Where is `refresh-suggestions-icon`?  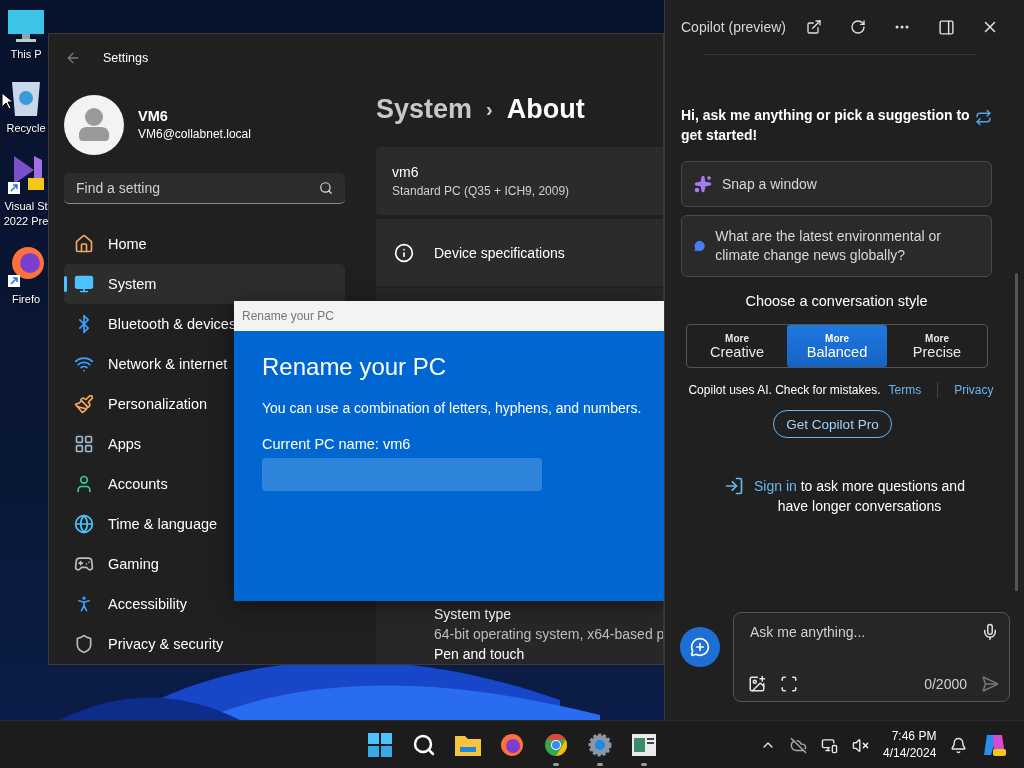 refresh-suggestions-icon is located at coordinates (983, 117).